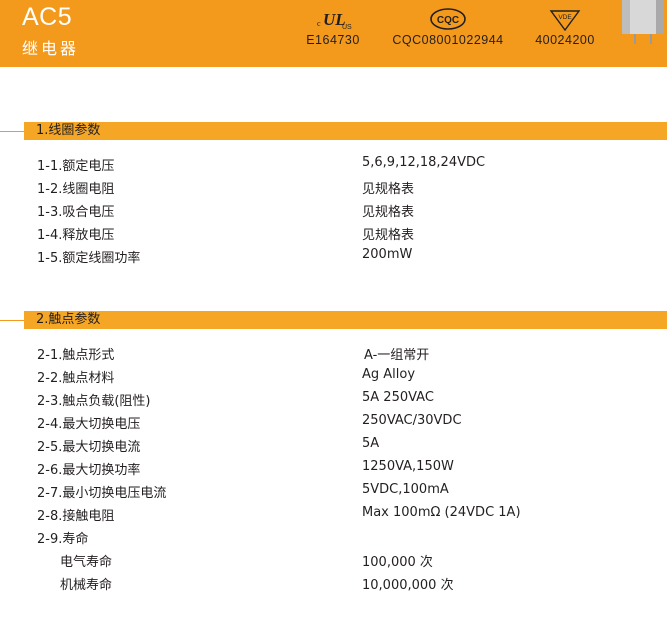 The image size is (667, 618). Describe the element at coordinates (76, 189) in the screenshot. I see `row-label: 1-2.线圈电阻` at that location.